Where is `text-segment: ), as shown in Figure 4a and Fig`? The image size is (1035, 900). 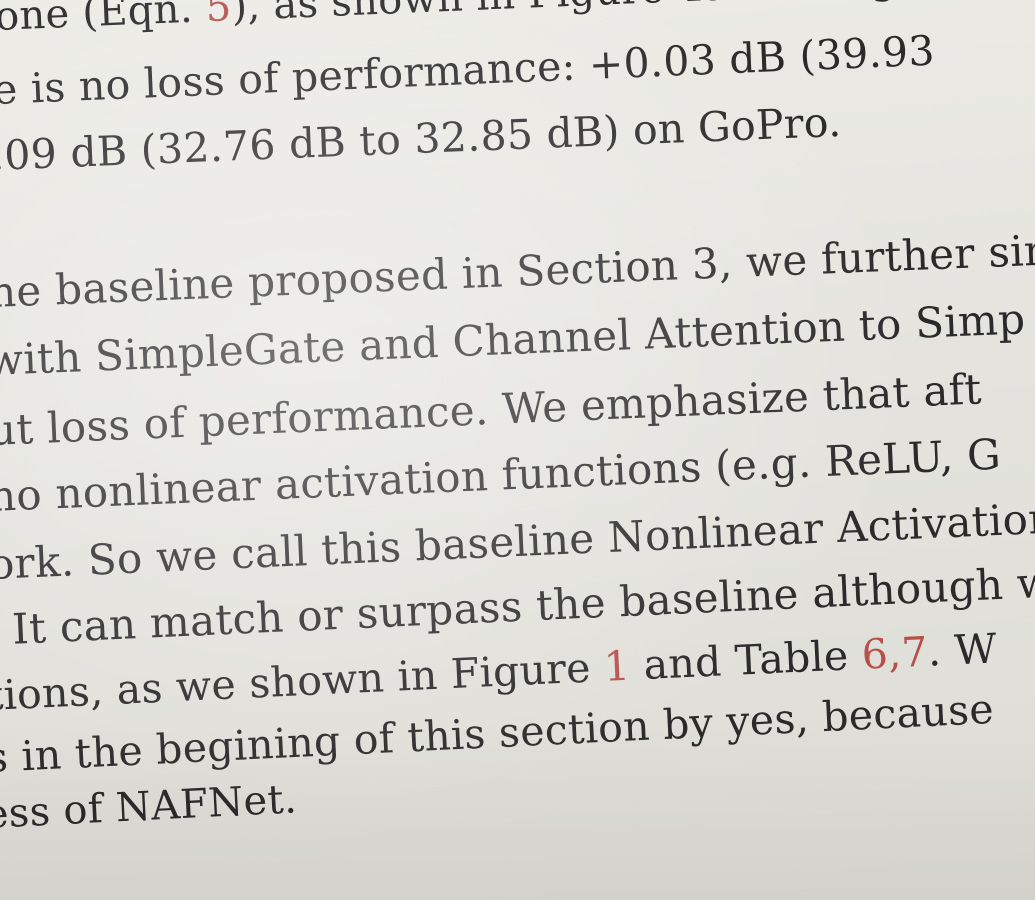
text-segment: ), as shown in Figure 4a and Fig is located at coordinates (563, 15).